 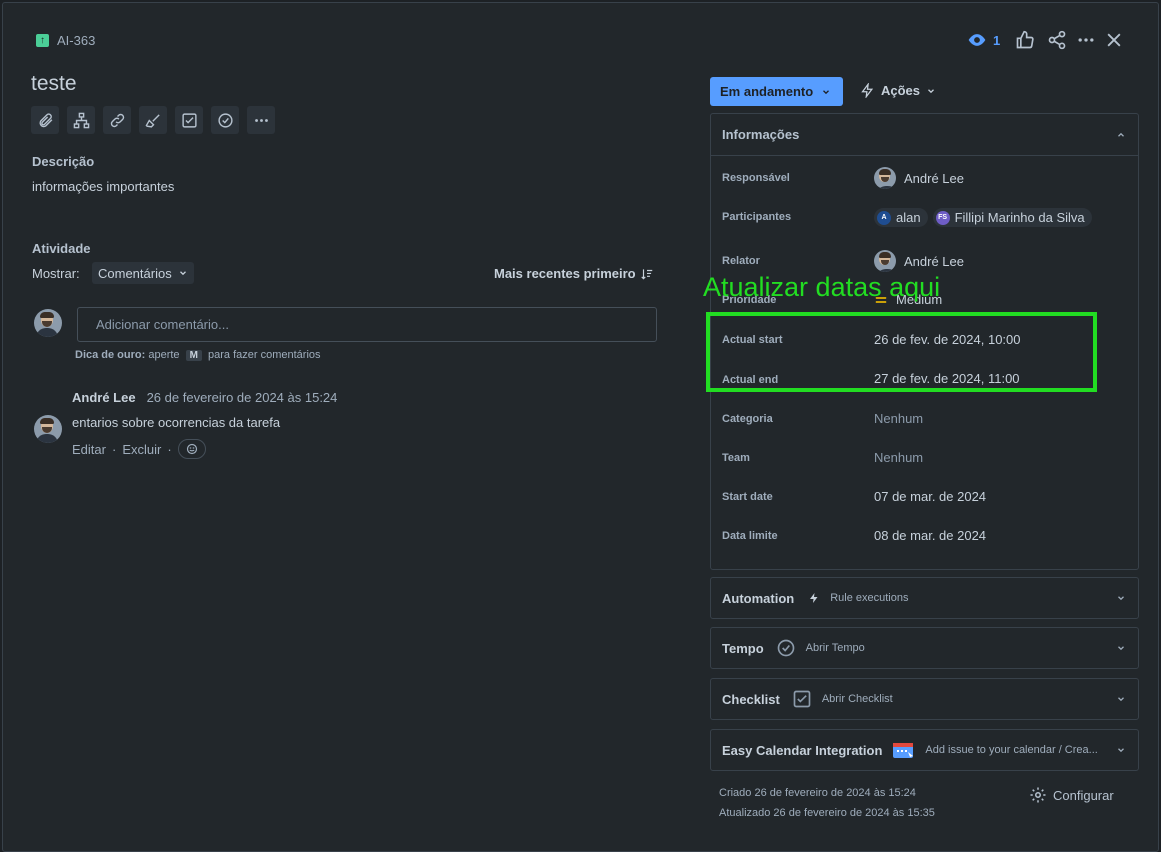 What do you see at coordinates (885, 178) in the screenshot?
I see `assignee-avatar` at bounding box center [885, 178].